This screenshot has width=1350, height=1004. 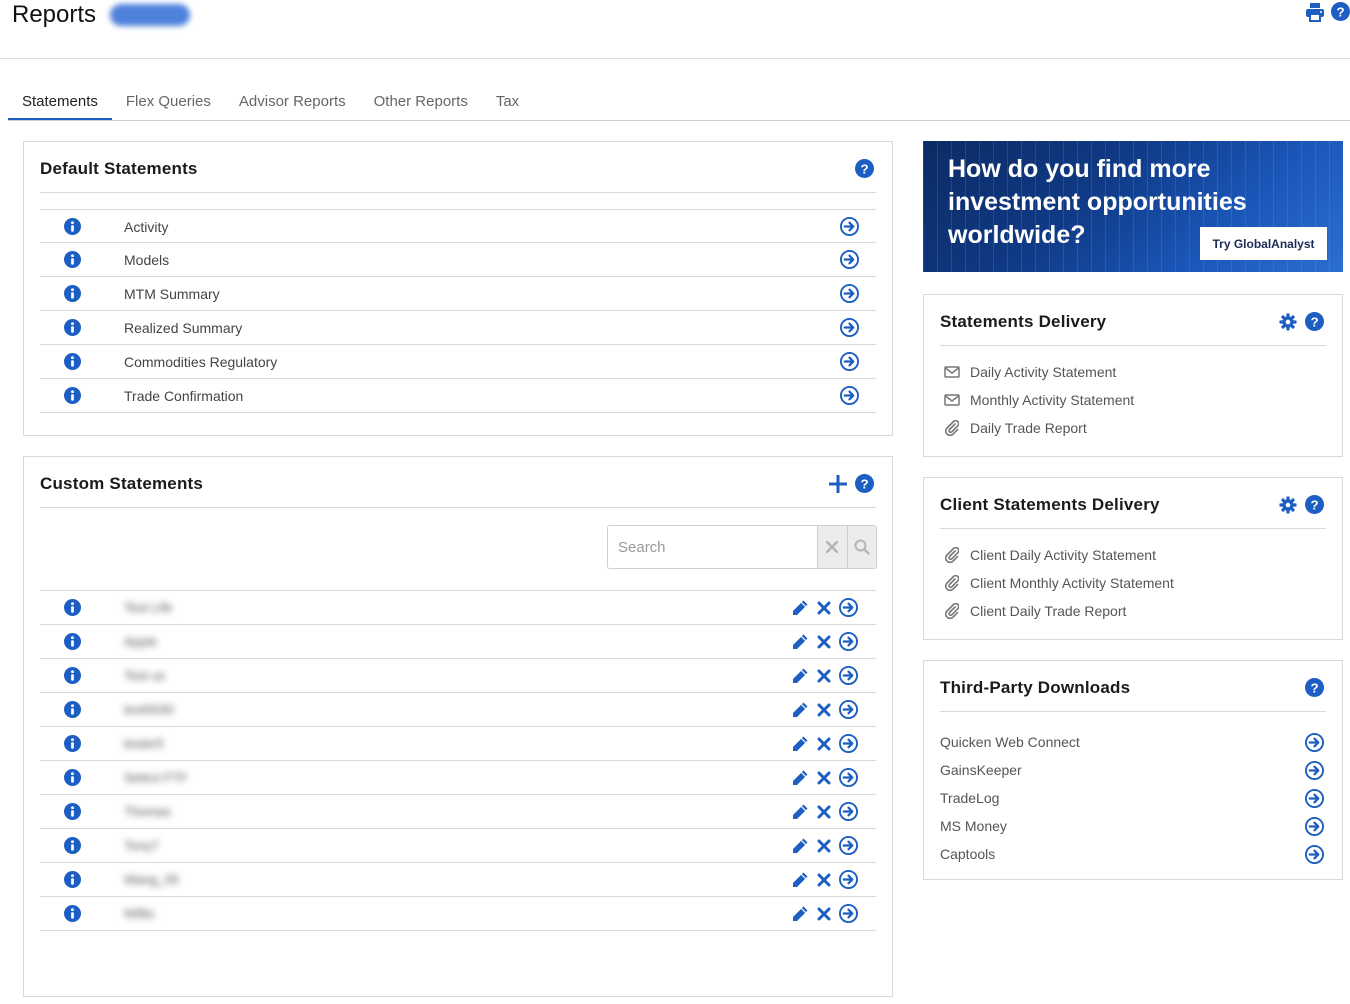 I want to click on download-item: TradeLog, so click(x=1133, y=798).